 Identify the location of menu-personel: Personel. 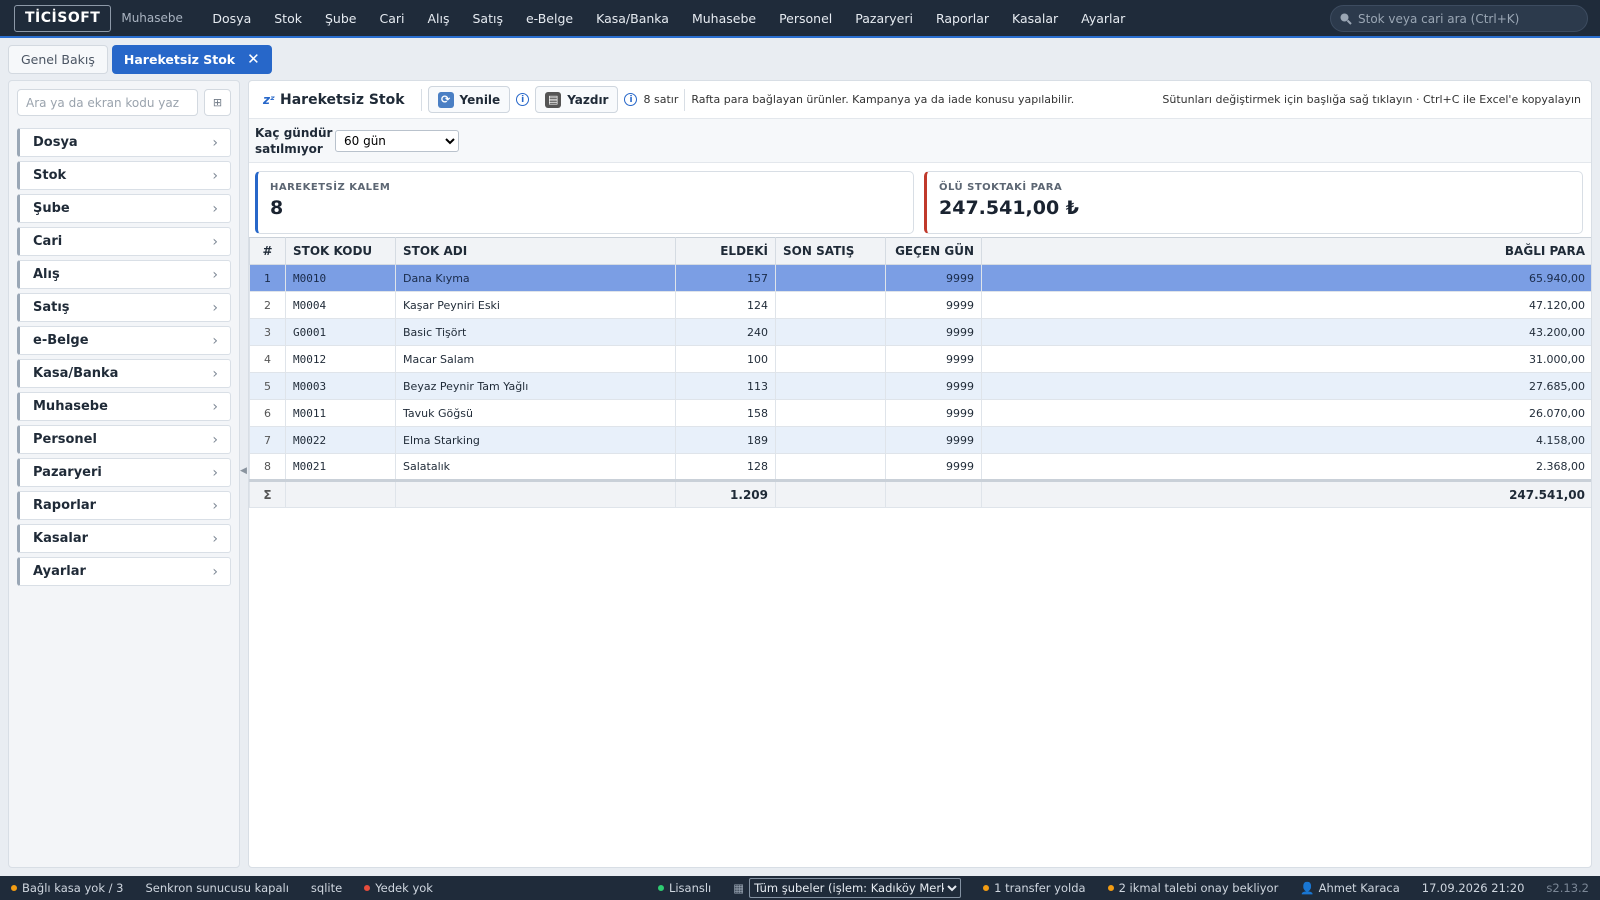
(806, 18).